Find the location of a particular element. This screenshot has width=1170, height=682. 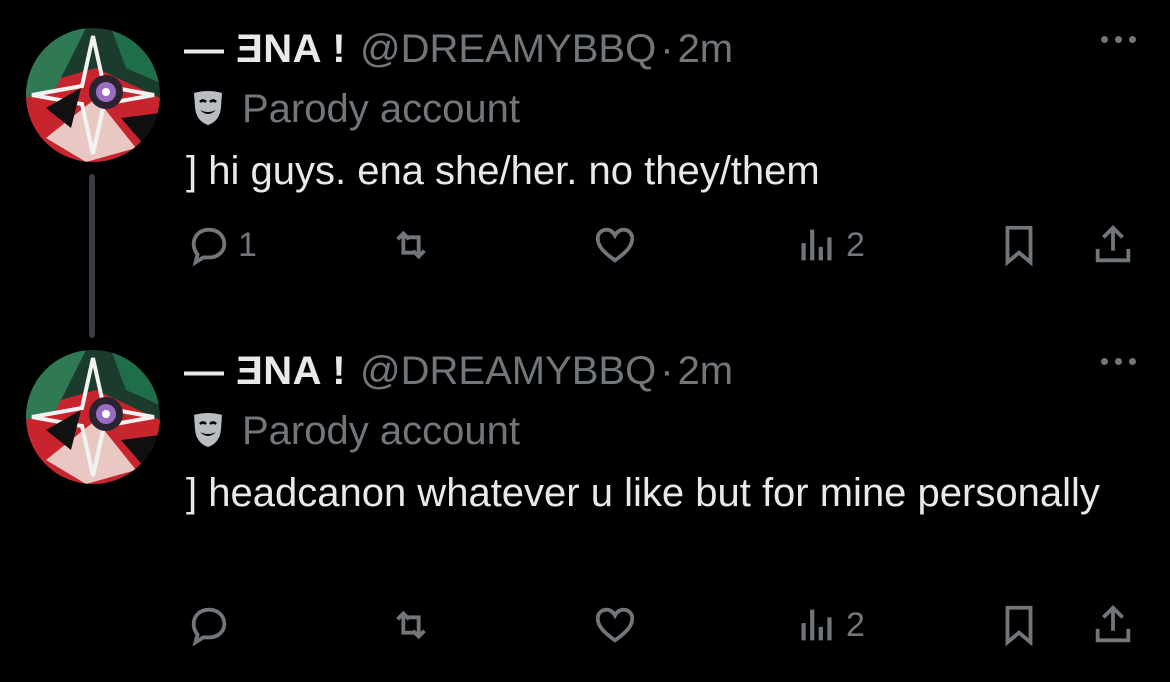

reply-count: 1 is located at coordinates (247, 244).